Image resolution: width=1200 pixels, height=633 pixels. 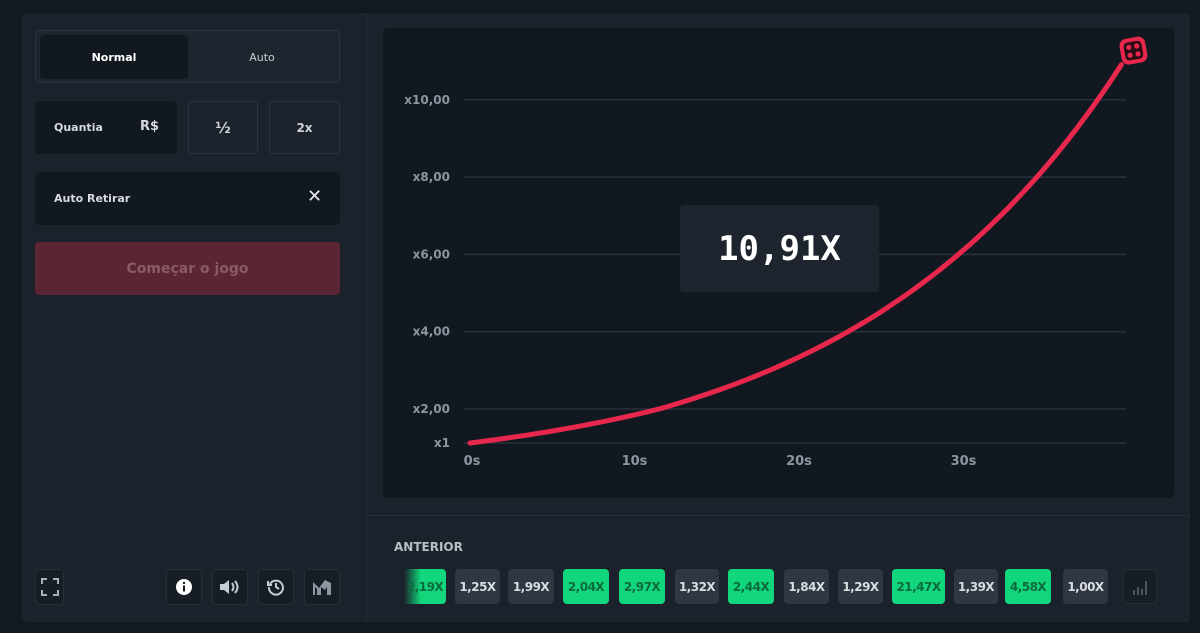 What do you see at coordinates (964, 461) in the screenshot?
I see `x-tick-label: 30s` at bounding box center [964, 461].